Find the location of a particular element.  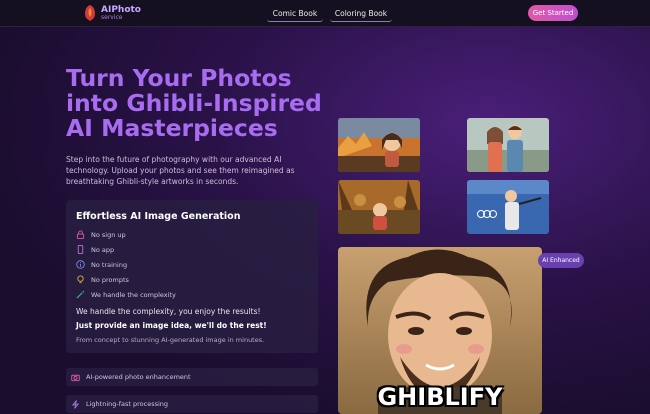

ai-enhanced-badge: AI Enhanced is located at coordinates (561, 260).